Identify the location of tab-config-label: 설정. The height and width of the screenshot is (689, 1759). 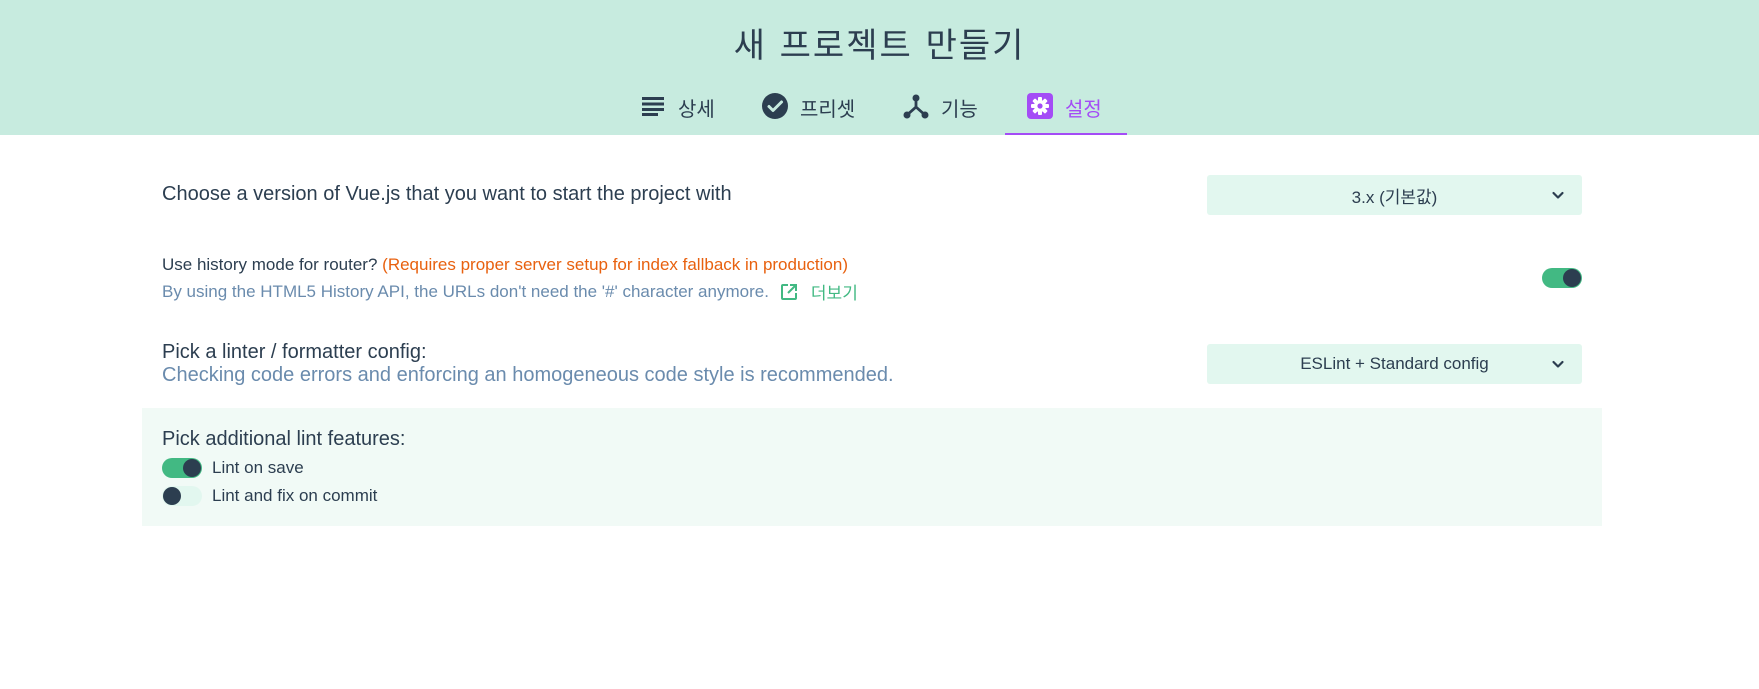
(1083, 109).